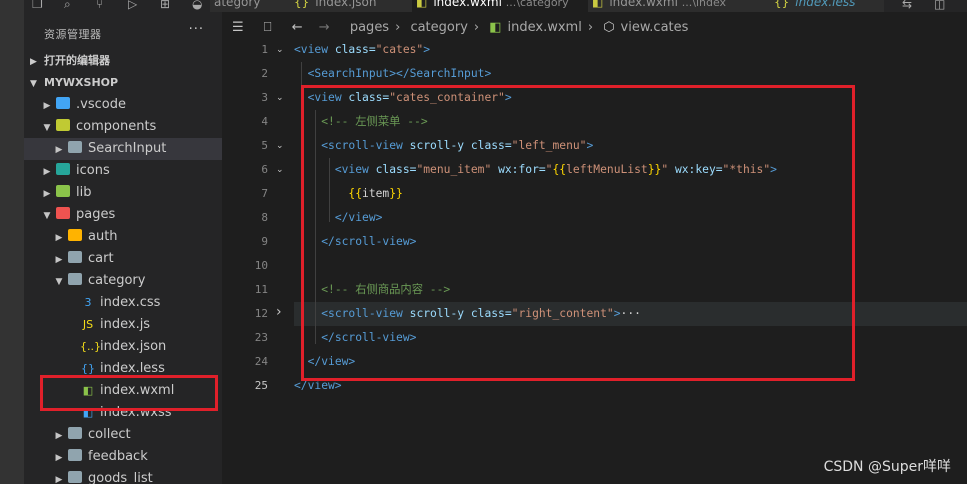 Image resolution: width=967 pixels, height=484 pixels. I want to click on extensions-icon: ⊞, so click(165, 5).